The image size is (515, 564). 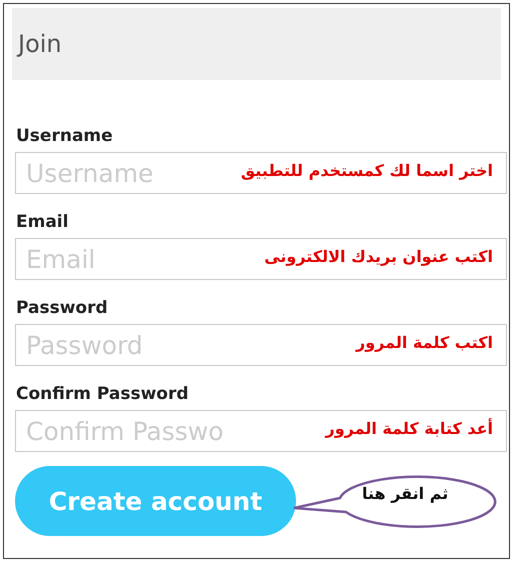 What do you see at coordinates (366, 170) in the screenshot?
I see `annotation-text: اختر اسما لك كمستخدم للتطبيق` at bounding box center [366, 170].